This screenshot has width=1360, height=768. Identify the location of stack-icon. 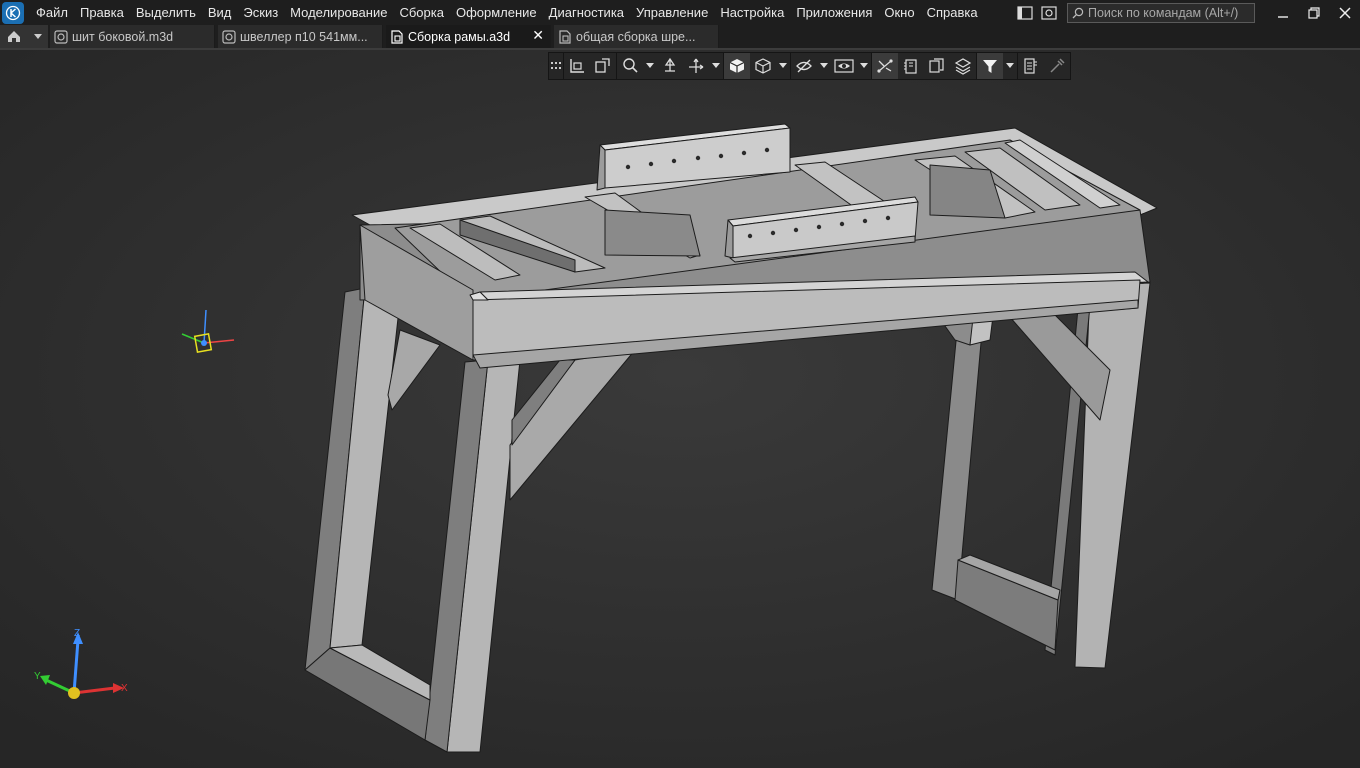
(963, 66).